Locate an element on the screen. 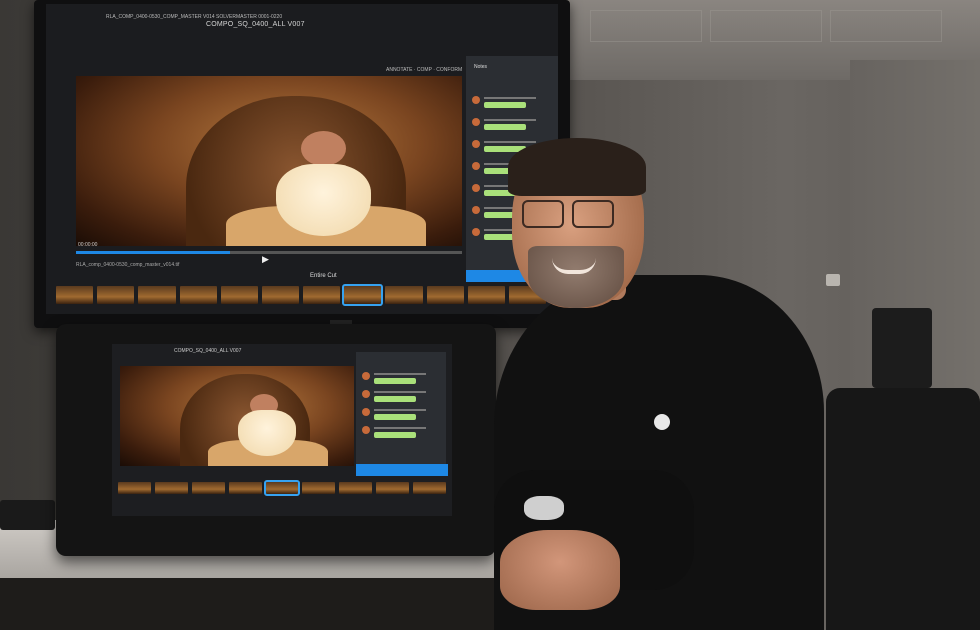 The height and width of the screenshot is (630, 980). tablet-notes-panel is located at coordinates (402, 414).